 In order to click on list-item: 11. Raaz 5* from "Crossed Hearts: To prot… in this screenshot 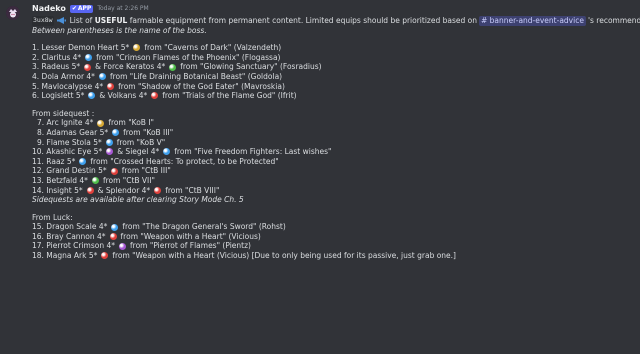, I will do `click(333, 162)`.